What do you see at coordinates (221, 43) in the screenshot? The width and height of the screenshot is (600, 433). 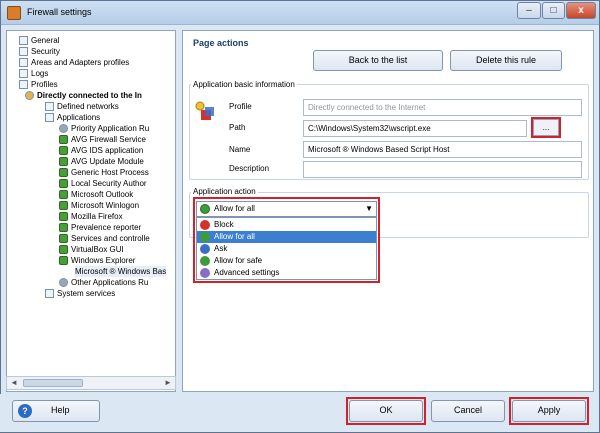 I see `page-actions-title: Page actions` at bounding box center [221, 43].